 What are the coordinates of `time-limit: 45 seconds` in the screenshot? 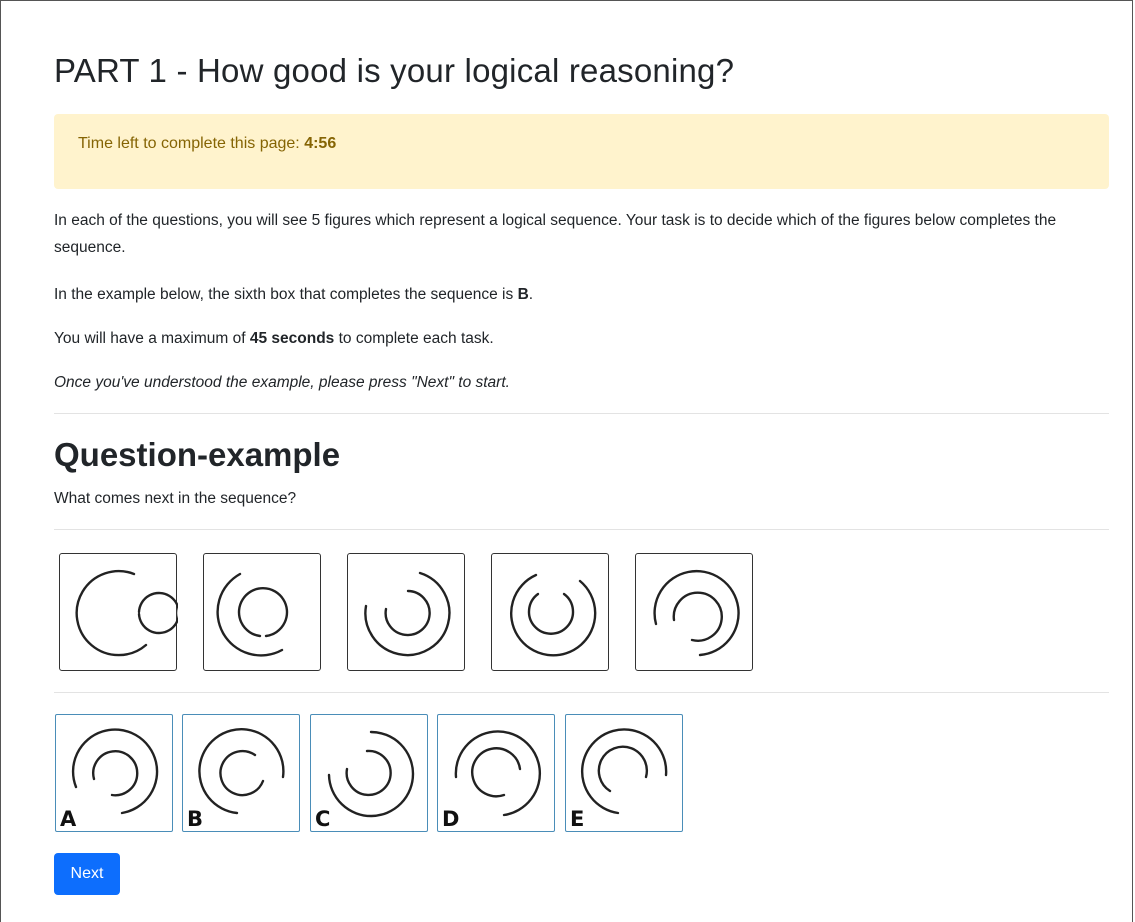 It's located at (292, 338).